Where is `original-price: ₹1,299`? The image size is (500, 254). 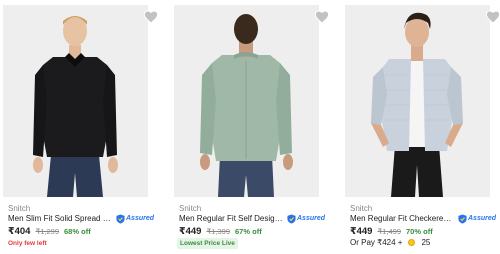
original-price: ₹1,299 is located at coordinates (47, 231).